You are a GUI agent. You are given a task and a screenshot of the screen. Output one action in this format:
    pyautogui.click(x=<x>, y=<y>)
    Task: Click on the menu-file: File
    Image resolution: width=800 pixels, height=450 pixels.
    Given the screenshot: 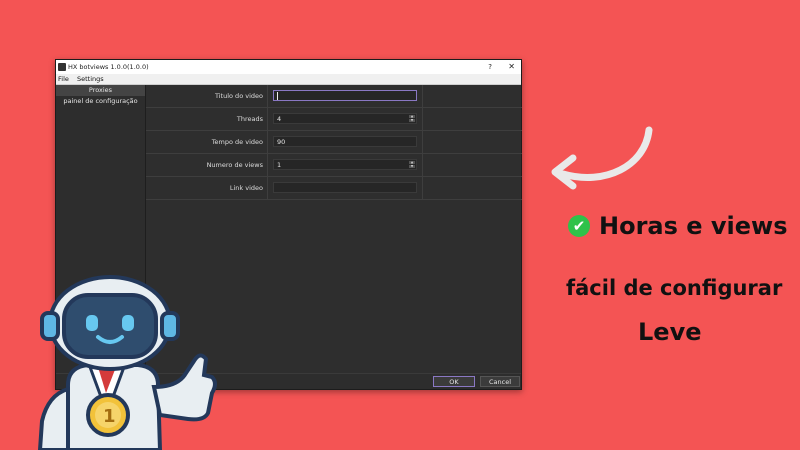 What is the action you would take?
    pyautogui.click(x=63, y=79)
    